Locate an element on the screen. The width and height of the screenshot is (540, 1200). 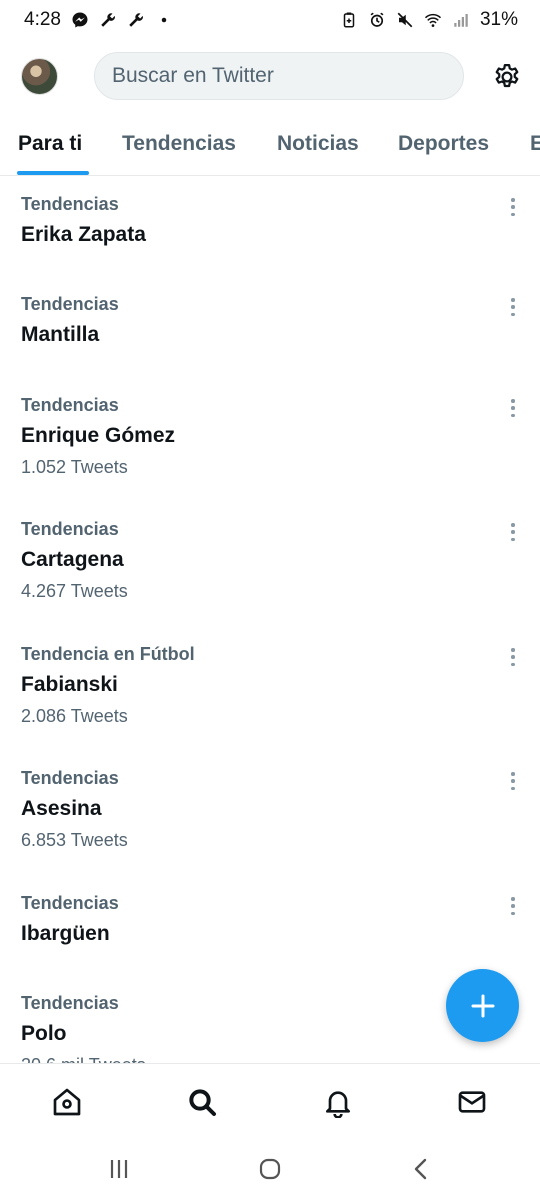
tab-deportes: Deportes is located at coordinates (443, 144).